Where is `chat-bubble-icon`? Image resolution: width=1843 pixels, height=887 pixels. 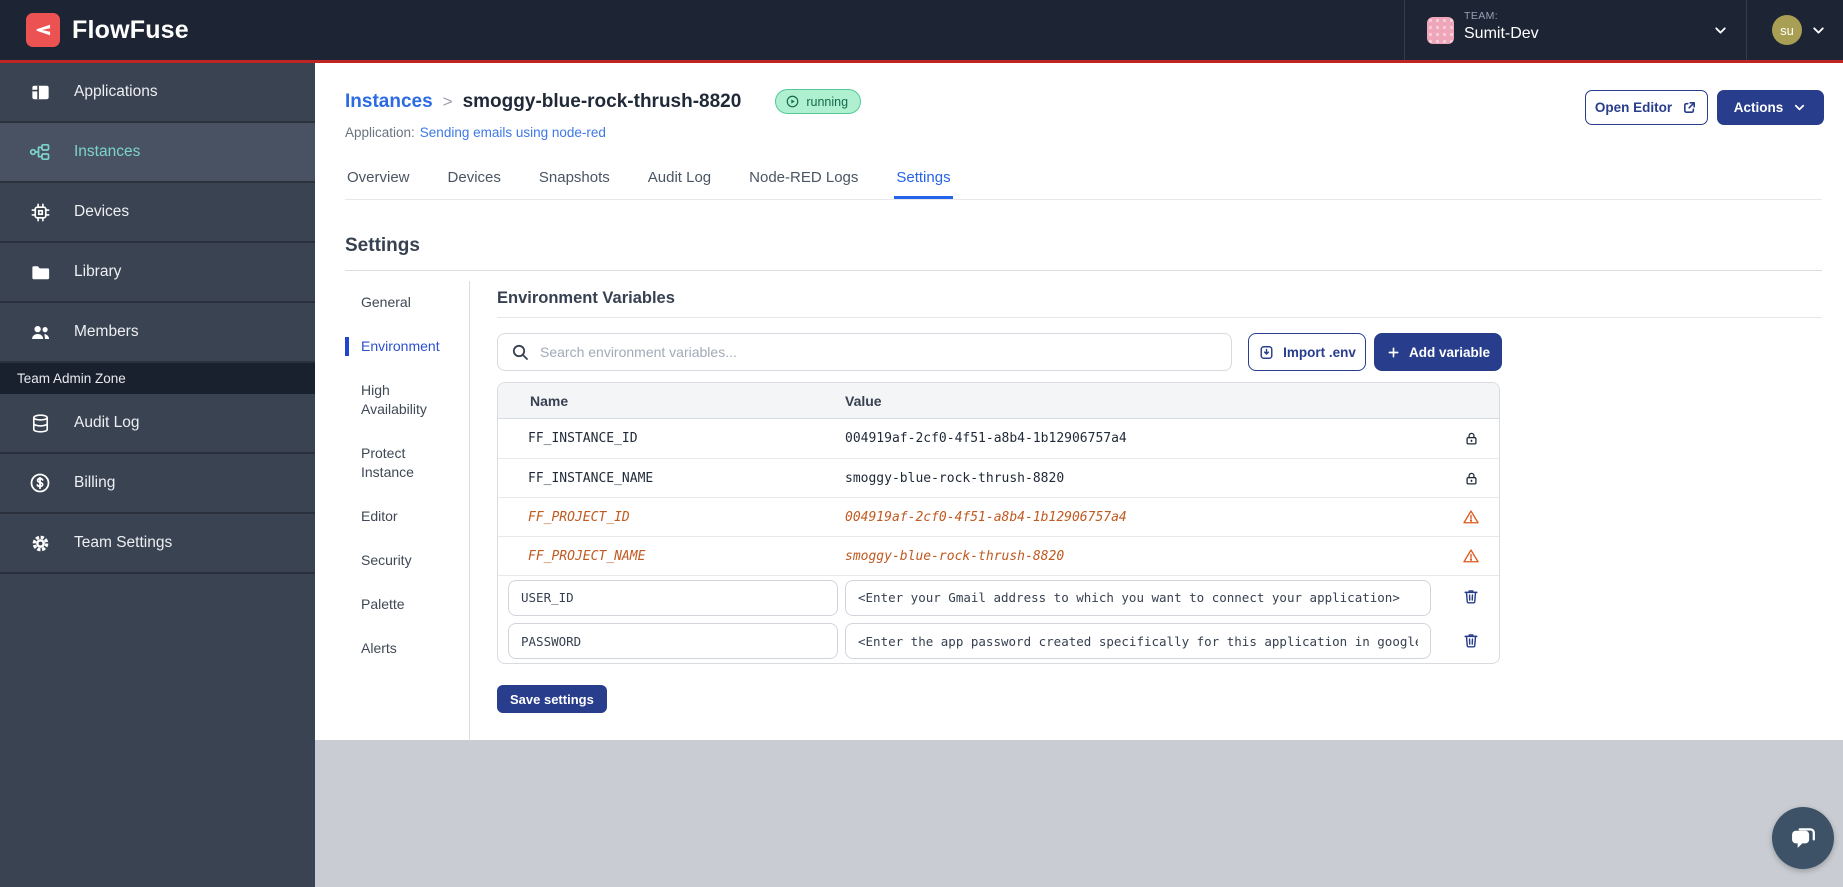 chat-bubble-icon is located at coordinates (1803, 838).